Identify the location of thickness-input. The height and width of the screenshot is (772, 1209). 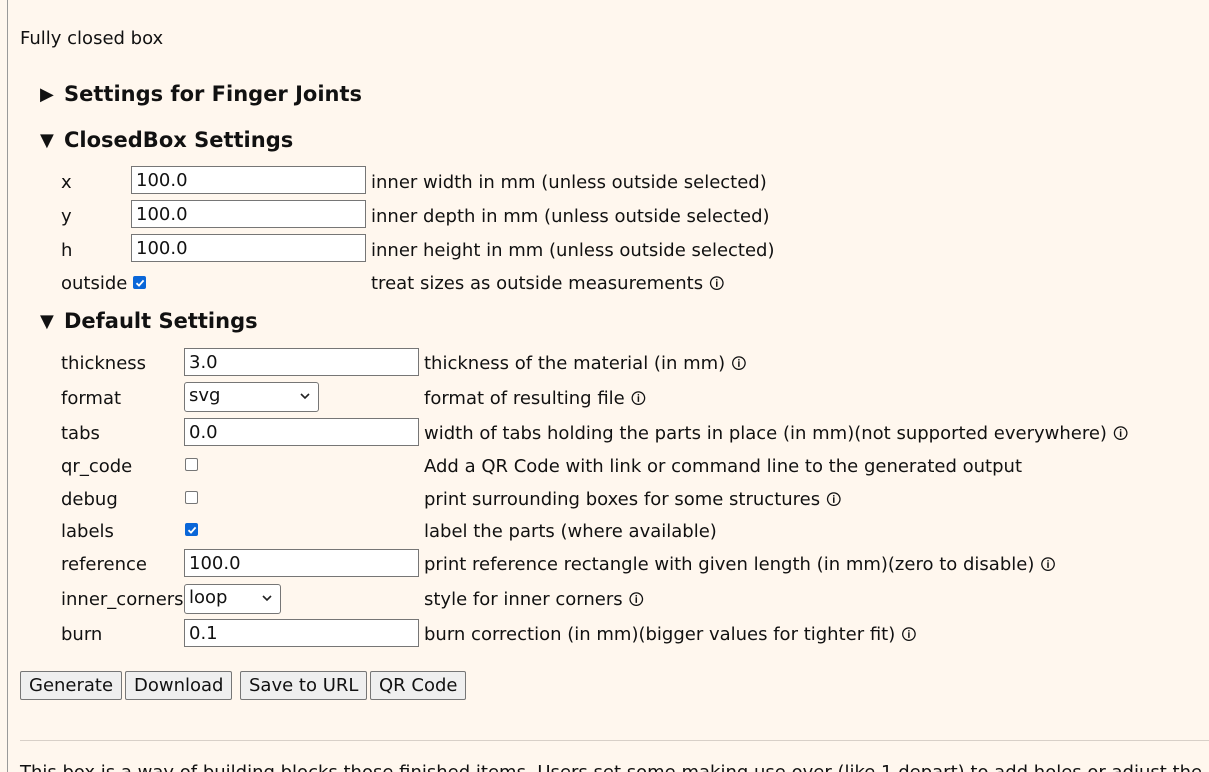
(301, 362).